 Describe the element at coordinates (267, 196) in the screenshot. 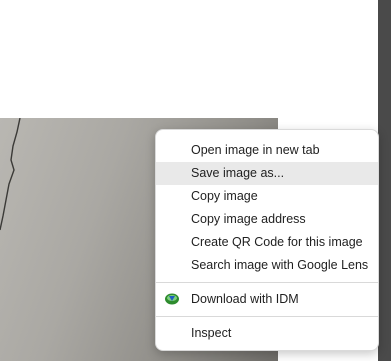

I see `menu-item-copy-image: Copy image` at that location.